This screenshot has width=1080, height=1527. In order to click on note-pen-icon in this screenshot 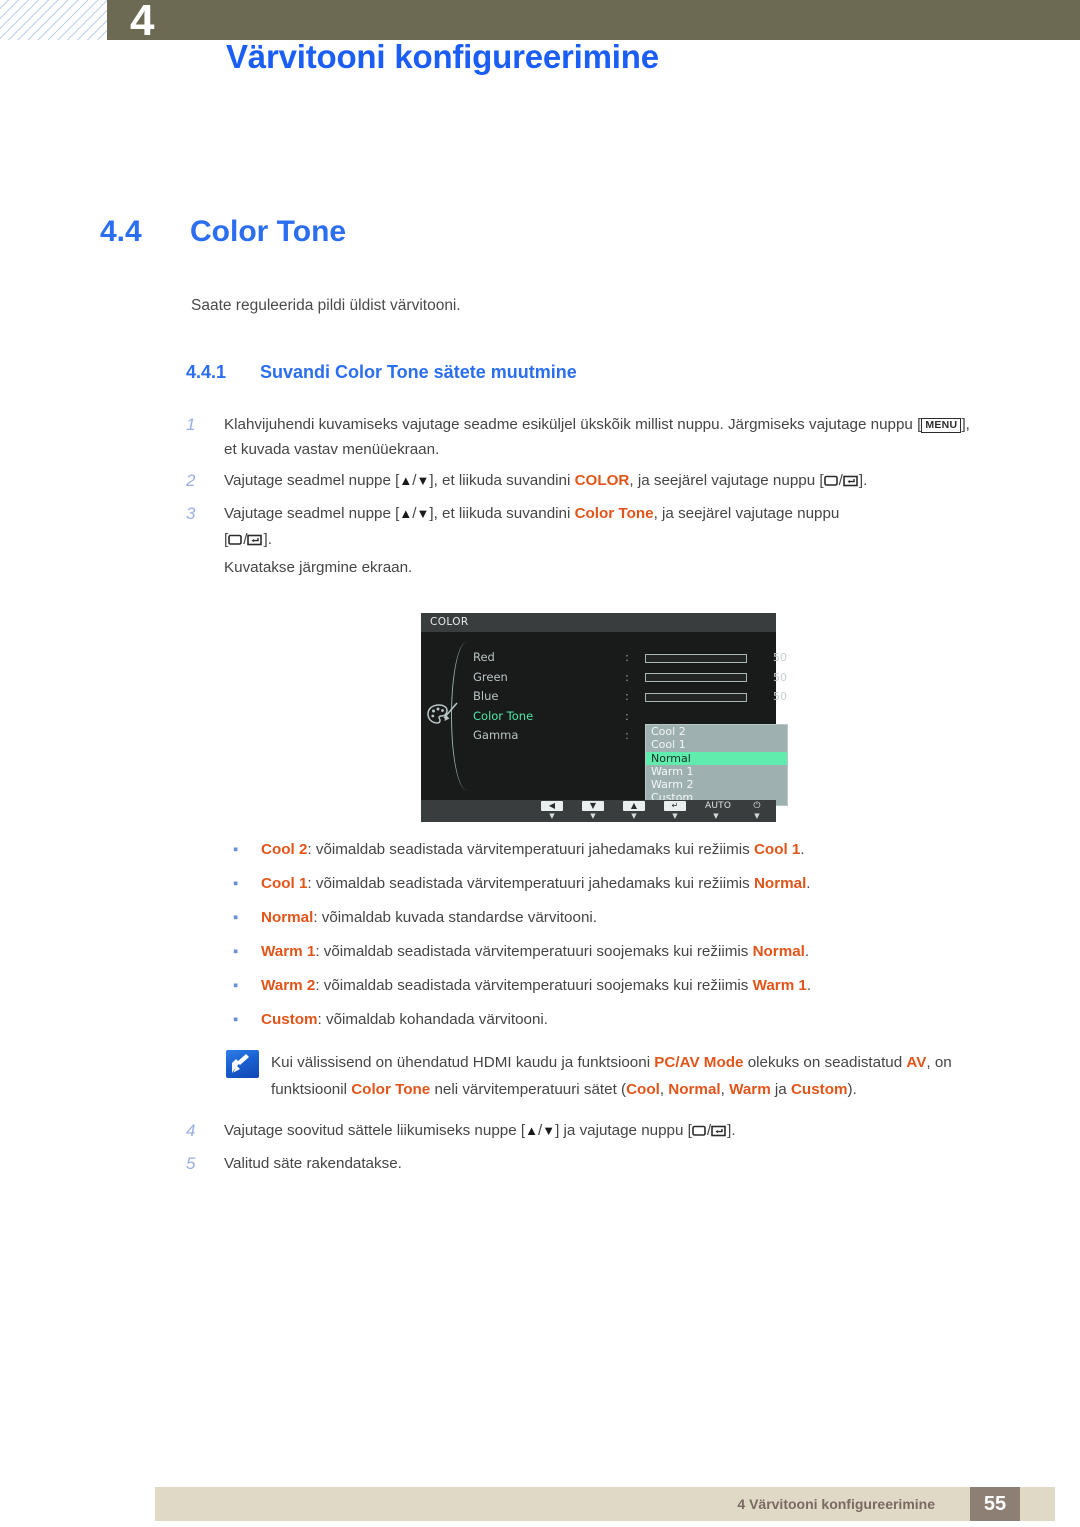, I will do `click(242, 1064)`.